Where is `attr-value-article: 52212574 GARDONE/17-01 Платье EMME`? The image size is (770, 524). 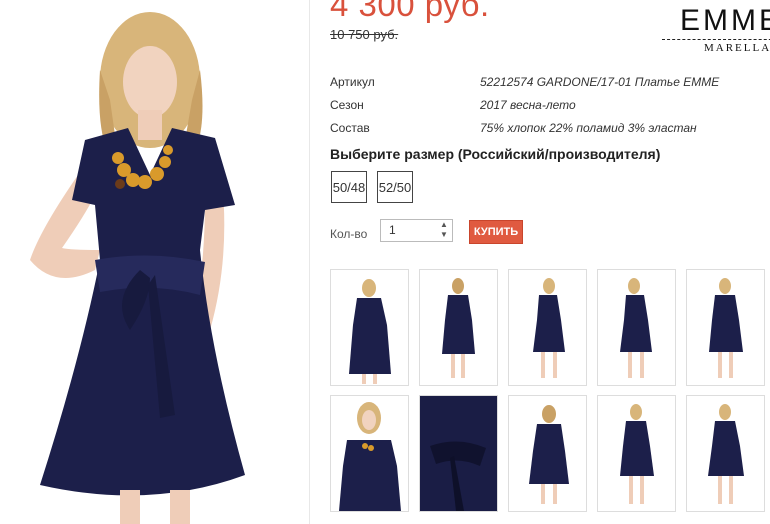 attr-value-article: 52212574 GARDONE/17-01 Платье EMME is located at coordinates (600, 82).